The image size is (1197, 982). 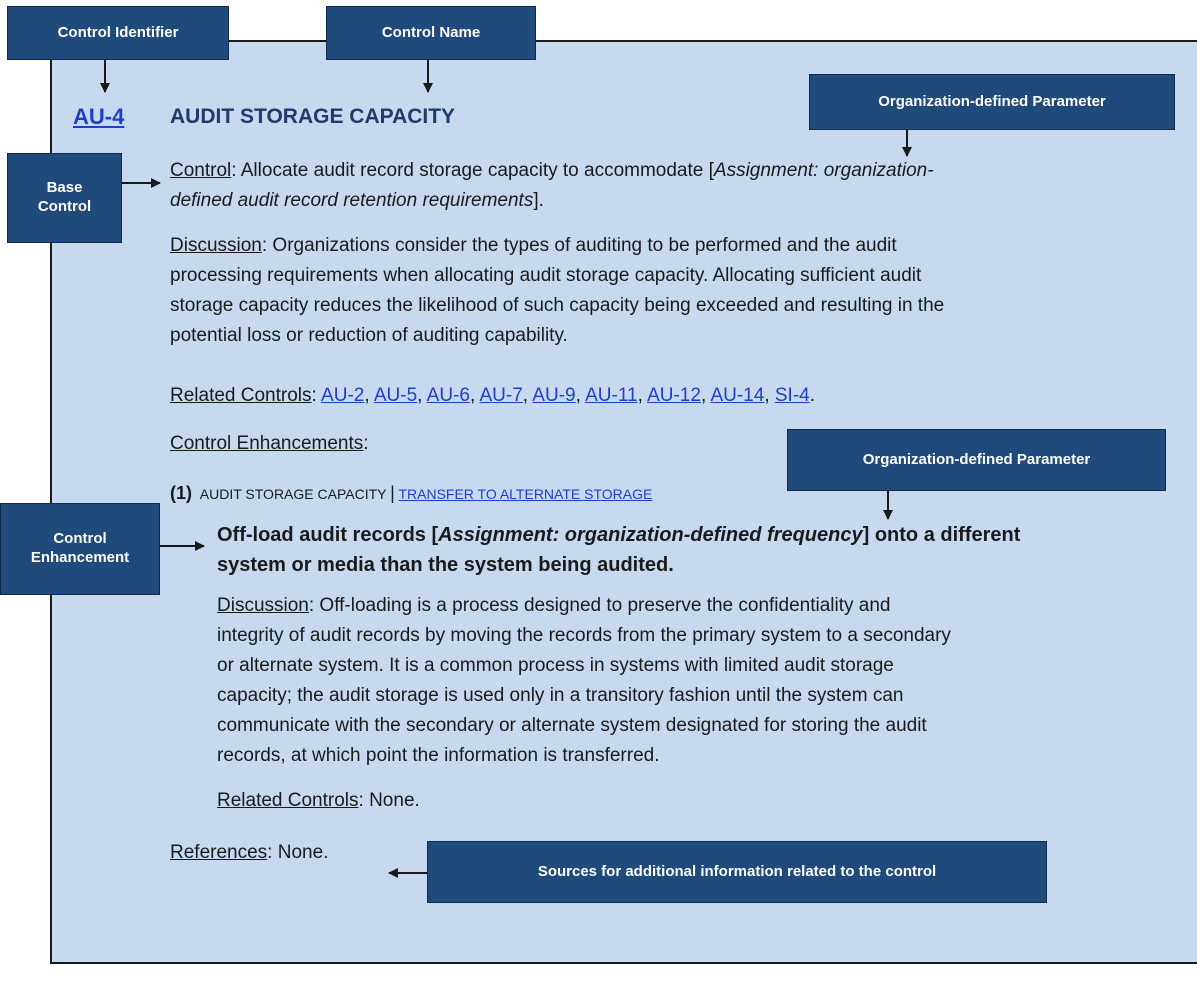 What do you see at coordinates (216, 245) in the screenshot?
I see `discussion-label: Discussion` at bounding box center [216, 245].